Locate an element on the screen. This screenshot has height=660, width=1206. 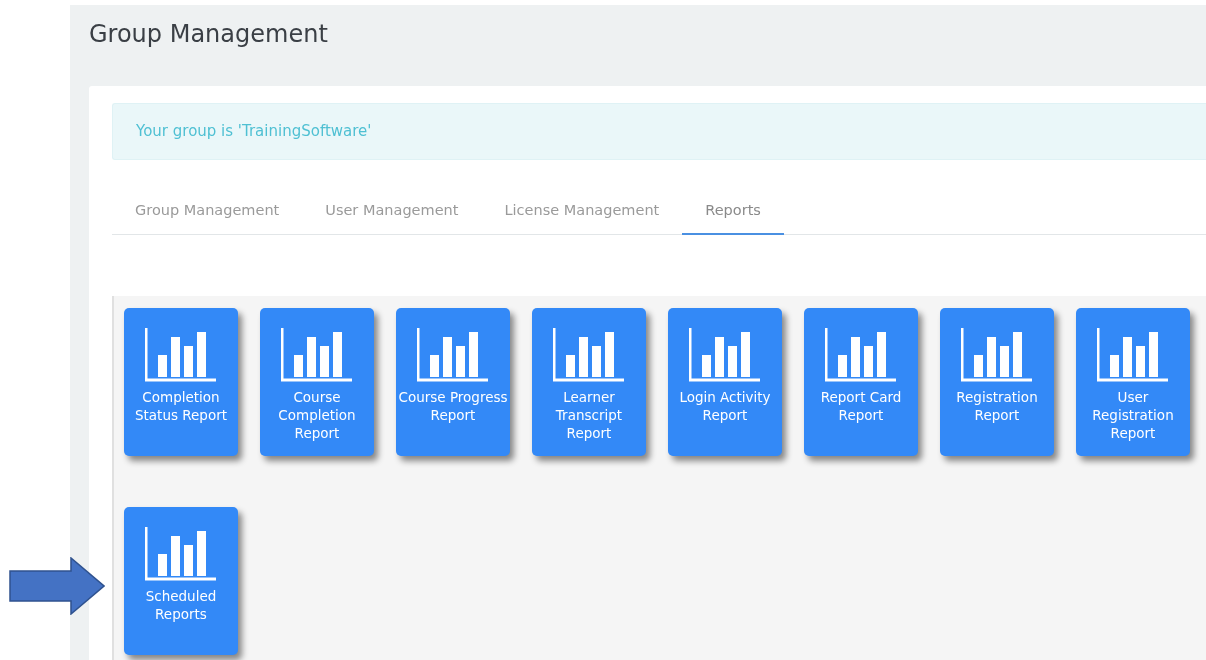
tab: Group Management is located at coordinates (207, 209).